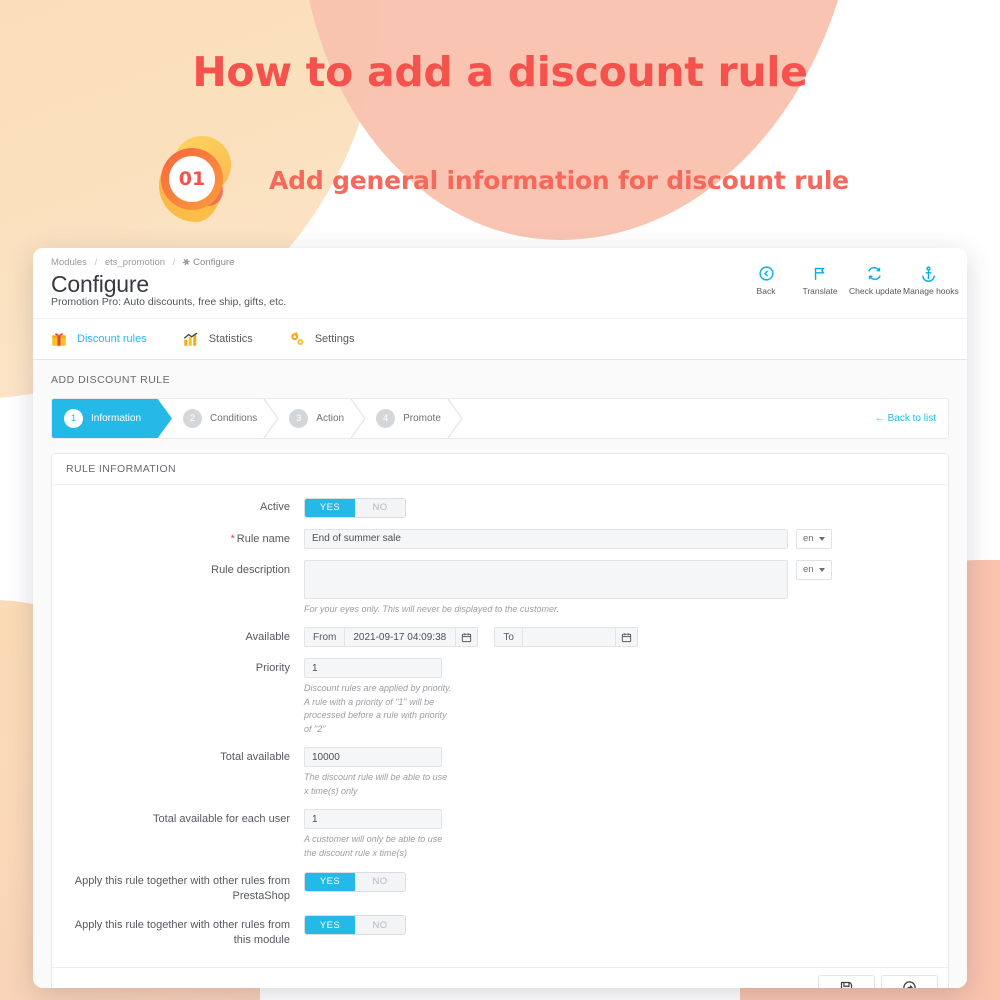 Image resolution: width=1000 pixels, height=1000 pixels. I want to click on anchor-icon, so click(928, 273).